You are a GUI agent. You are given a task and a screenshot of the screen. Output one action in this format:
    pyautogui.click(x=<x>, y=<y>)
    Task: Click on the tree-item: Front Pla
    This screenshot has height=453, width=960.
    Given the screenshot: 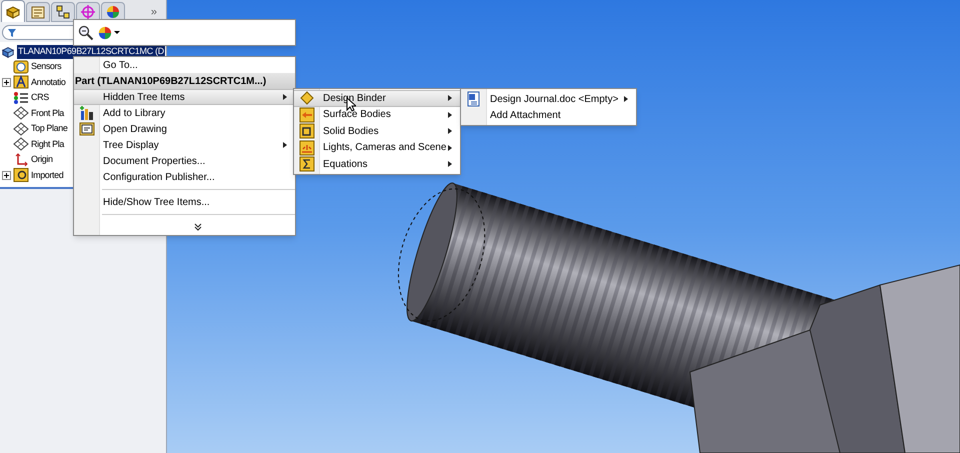 What is the action you would take?
    pyautogui.click(x=47, y=113)
    